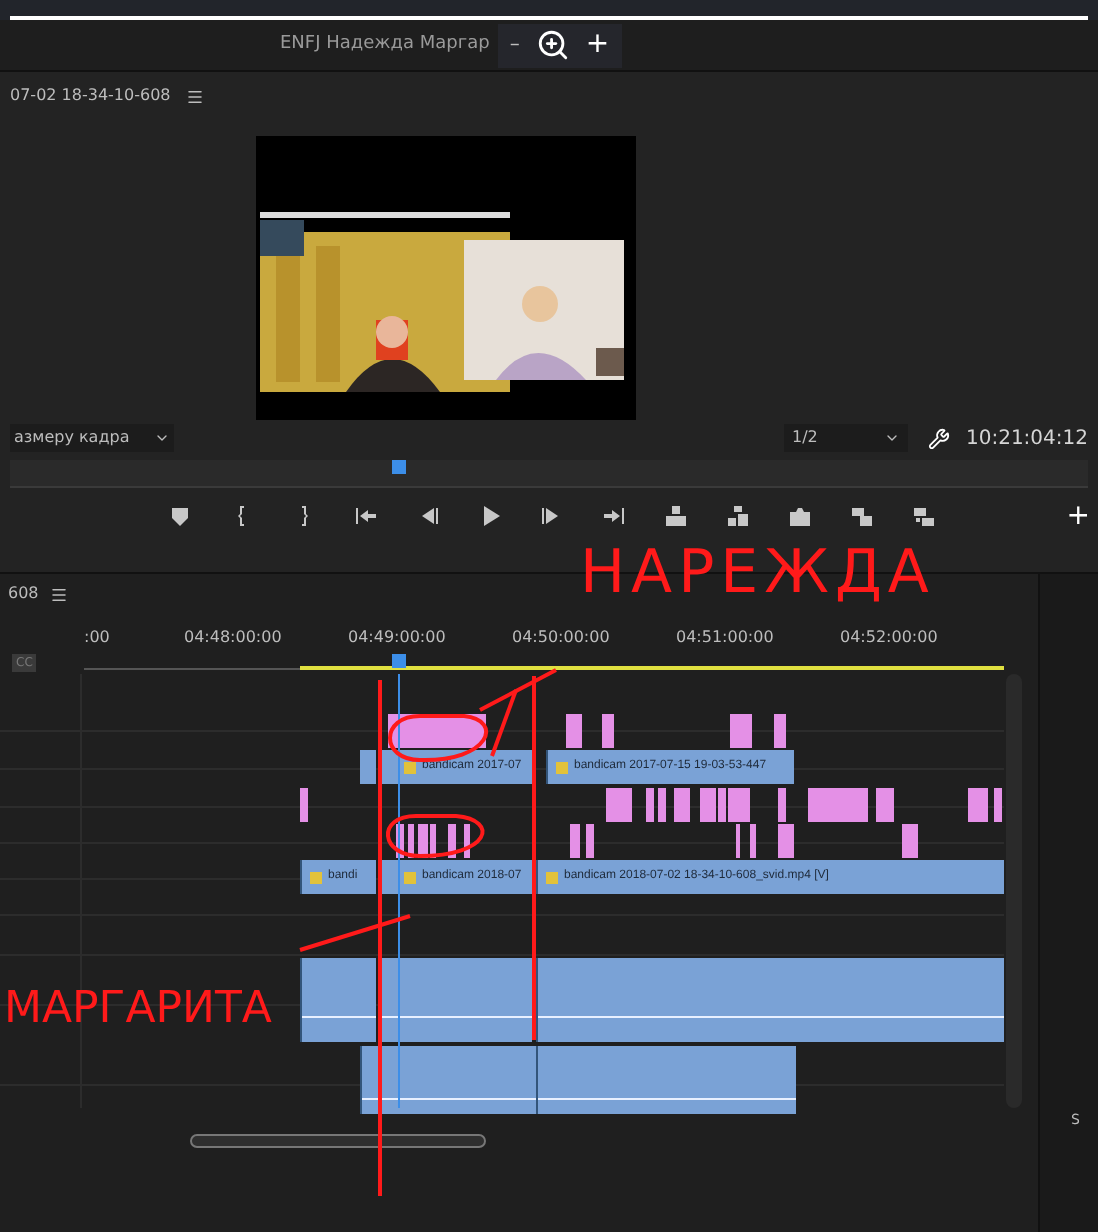  Describe the element at coordinates (862, 516) in the screenshot. I see `overwrite-icon` at that location.